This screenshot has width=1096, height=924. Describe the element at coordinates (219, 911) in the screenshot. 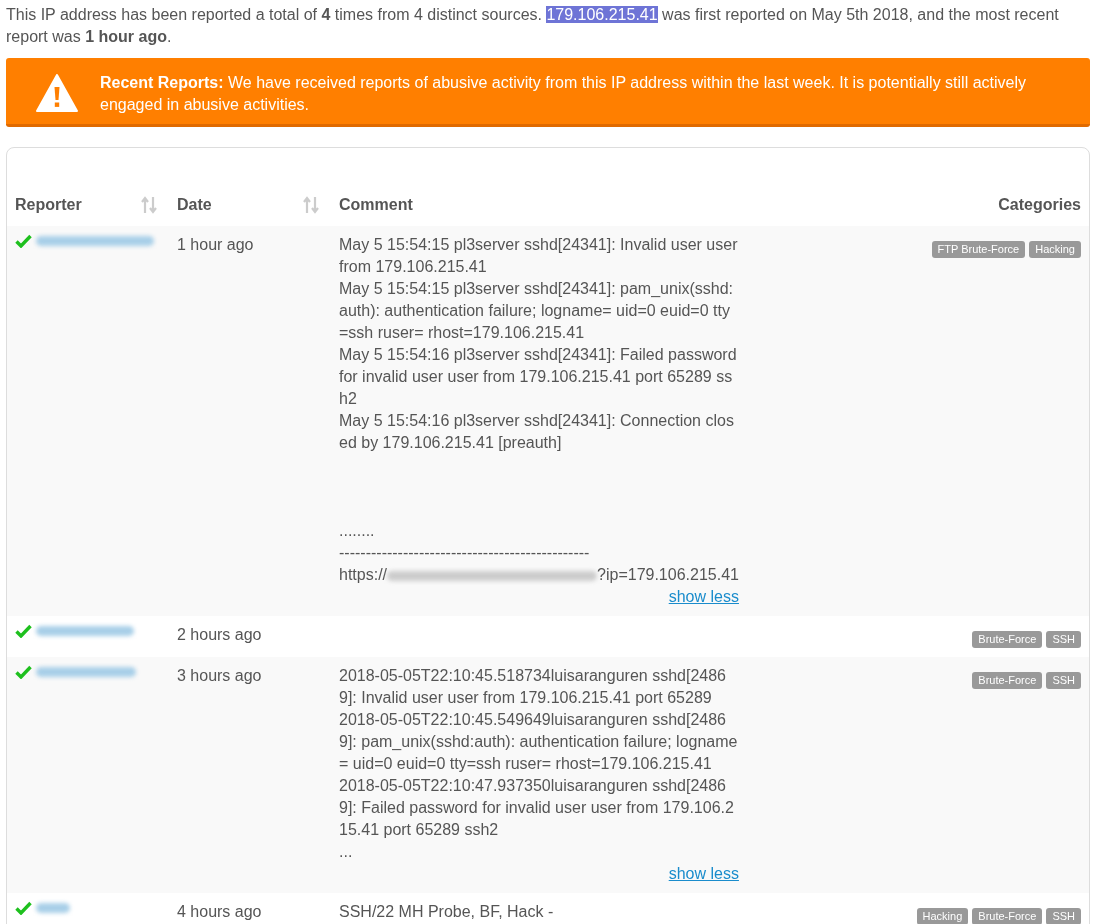

I see `report-date: 4 hours ago` at that location.